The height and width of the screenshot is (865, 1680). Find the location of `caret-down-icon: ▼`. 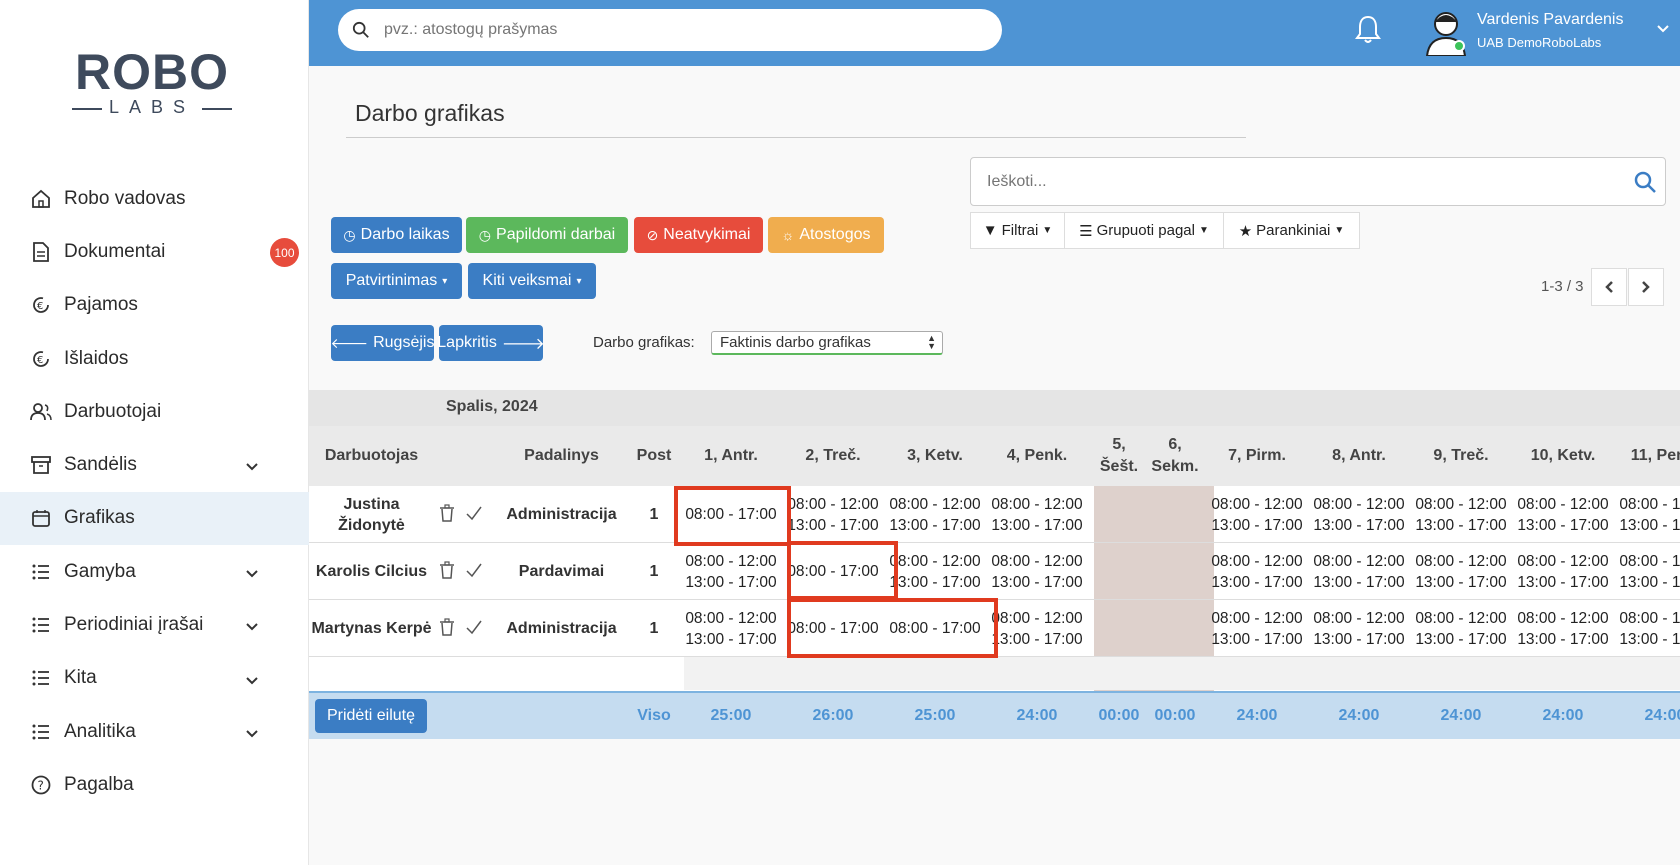

caret-down-icon: ▼ is located at coordinates (1339, 230).